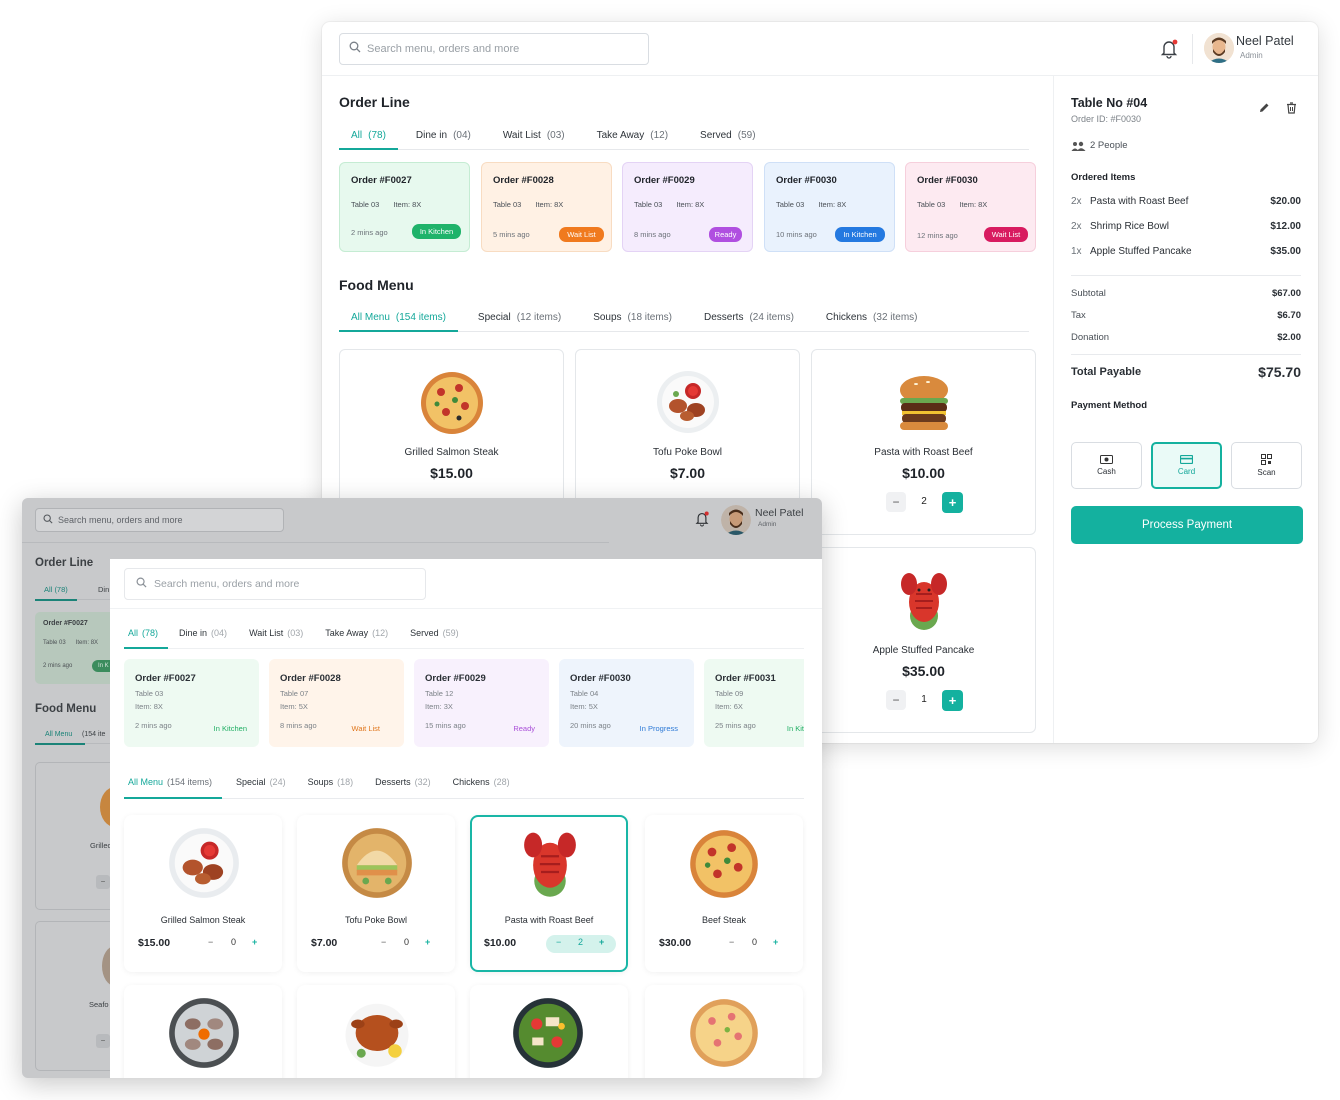 This screenshot has height=1100, width=1340. I want to click on status-badge: Wait List, so click(581, 234).